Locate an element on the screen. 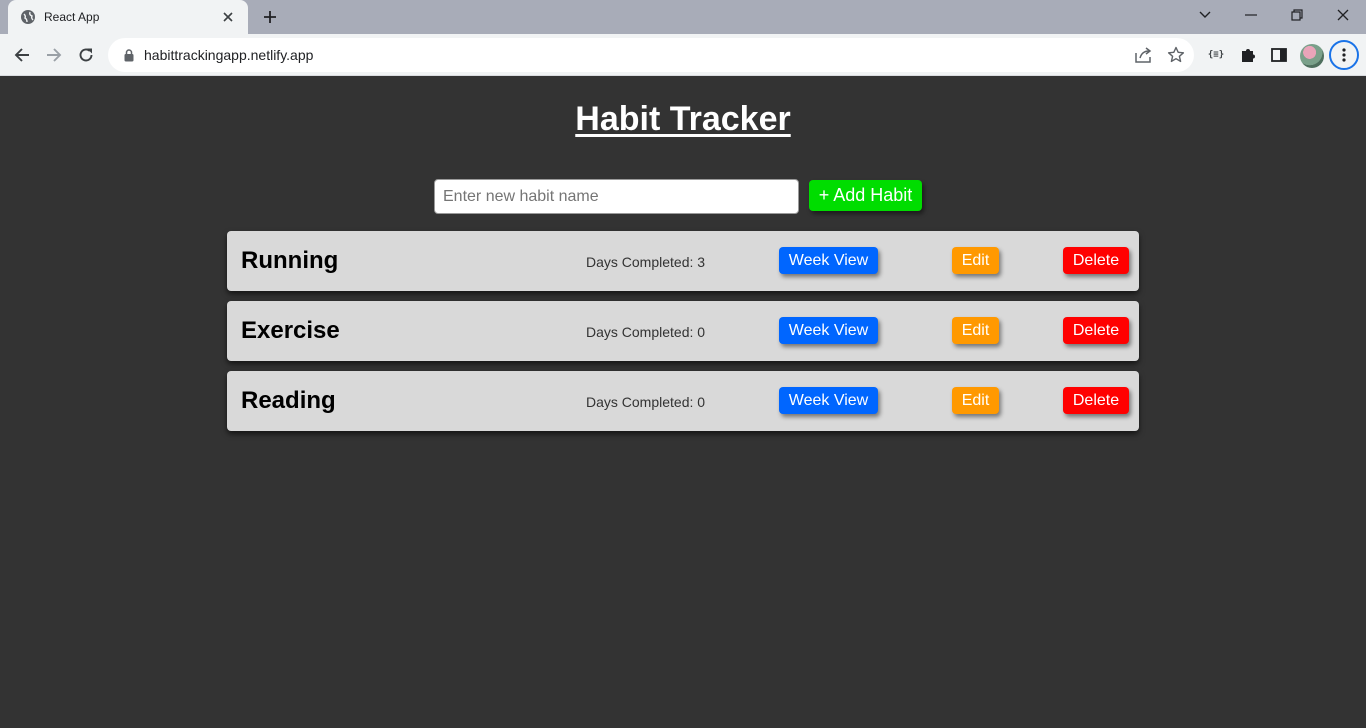 The image size is (1366, 728). address-bar: habittrackingapp.netlify.app is located at coordinates (651, 55).